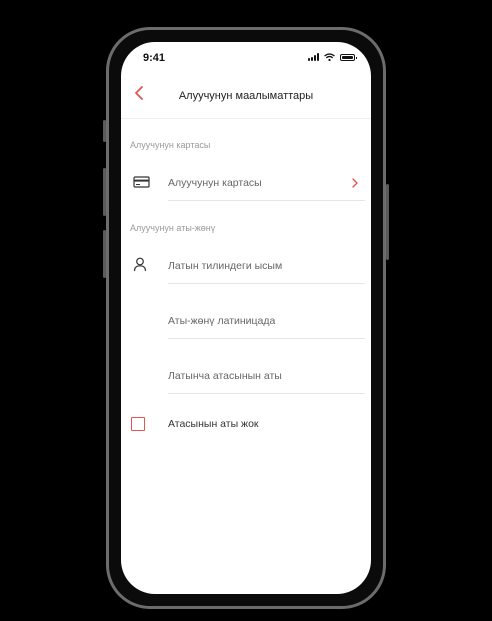 This screenshot has width=492, height=621. What do you see at coordinates (215, 183) in the screenshot?
I see `recipient-card-label: Алуучунун картасы` at bounding box center [215, 183].